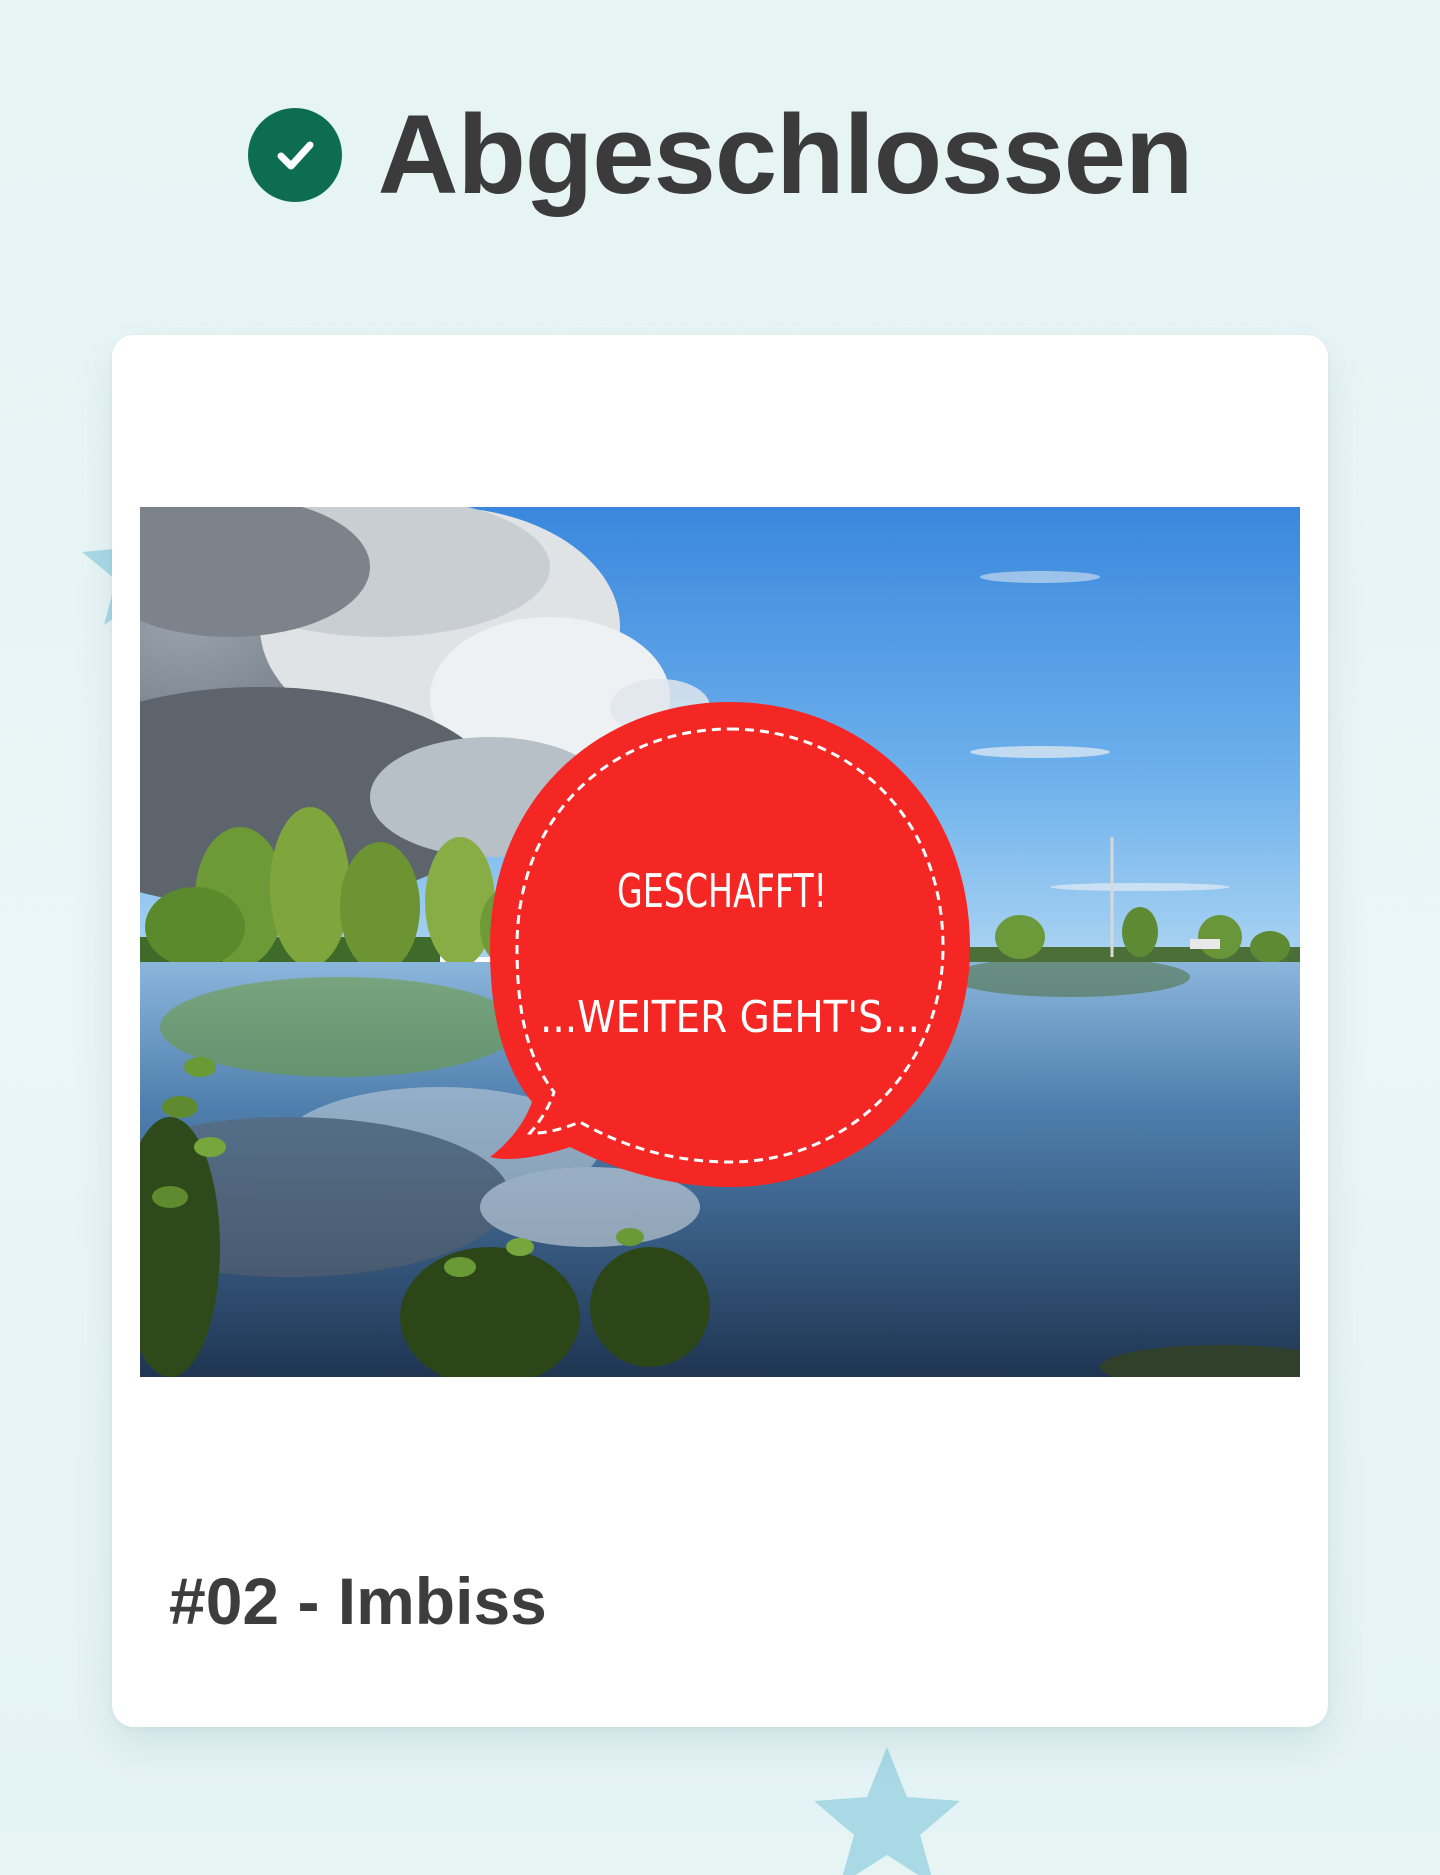  I want to click on check-circle-icon, so click(294, 155).